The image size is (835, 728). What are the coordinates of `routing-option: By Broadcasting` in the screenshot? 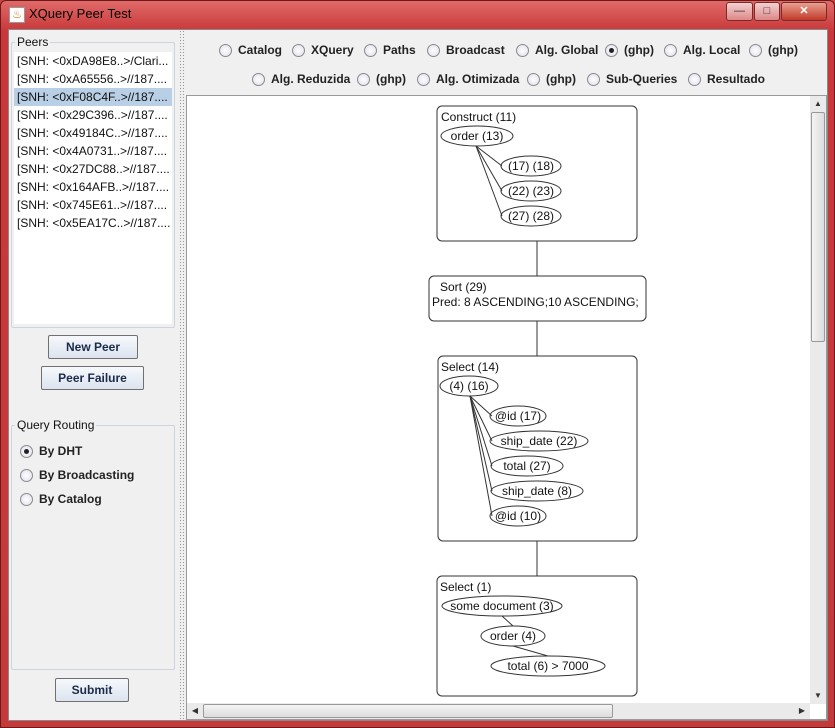 It's located at (77, 475).